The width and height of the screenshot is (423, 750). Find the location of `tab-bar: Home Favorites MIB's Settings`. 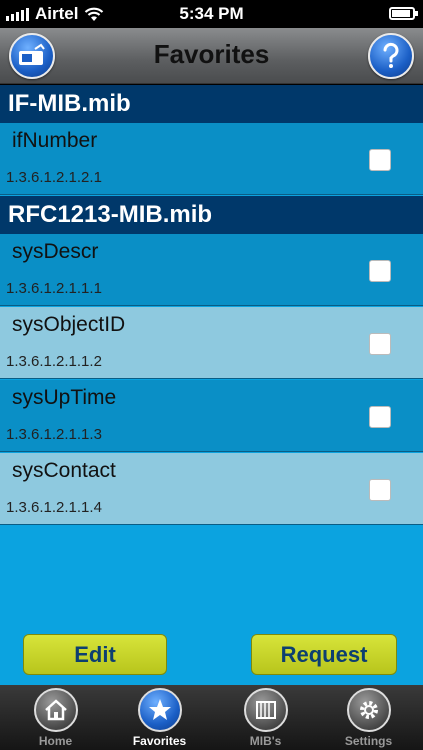

tab-bar: Home Favorites MIB's Settings is located at coordinates (211, 717).